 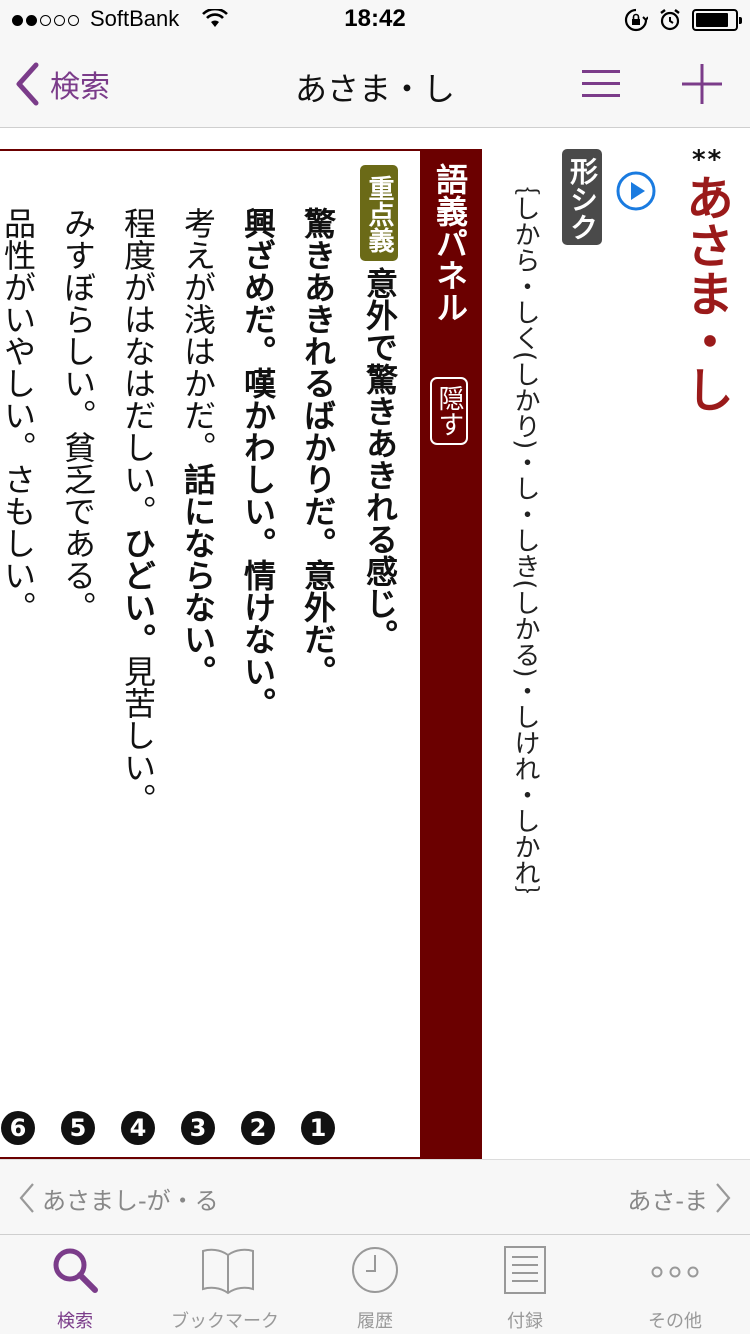 What do you see at coordinates (667, 1200) in the screenshot?
I see `next-entry-label: あさ‐ま` at bounding box center [667, 1200].